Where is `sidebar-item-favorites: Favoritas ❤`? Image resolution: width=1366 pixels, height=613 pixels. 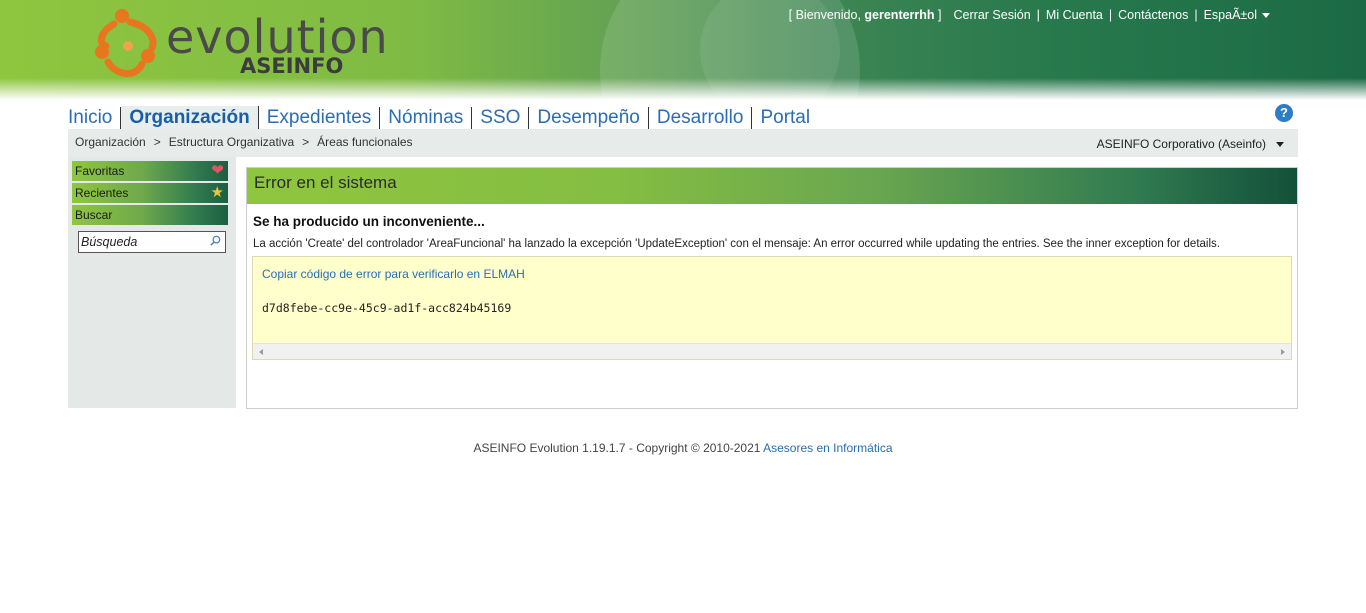 sidebar-item-favorites: Favoritas ❤ is located at coordinates (150, 171).